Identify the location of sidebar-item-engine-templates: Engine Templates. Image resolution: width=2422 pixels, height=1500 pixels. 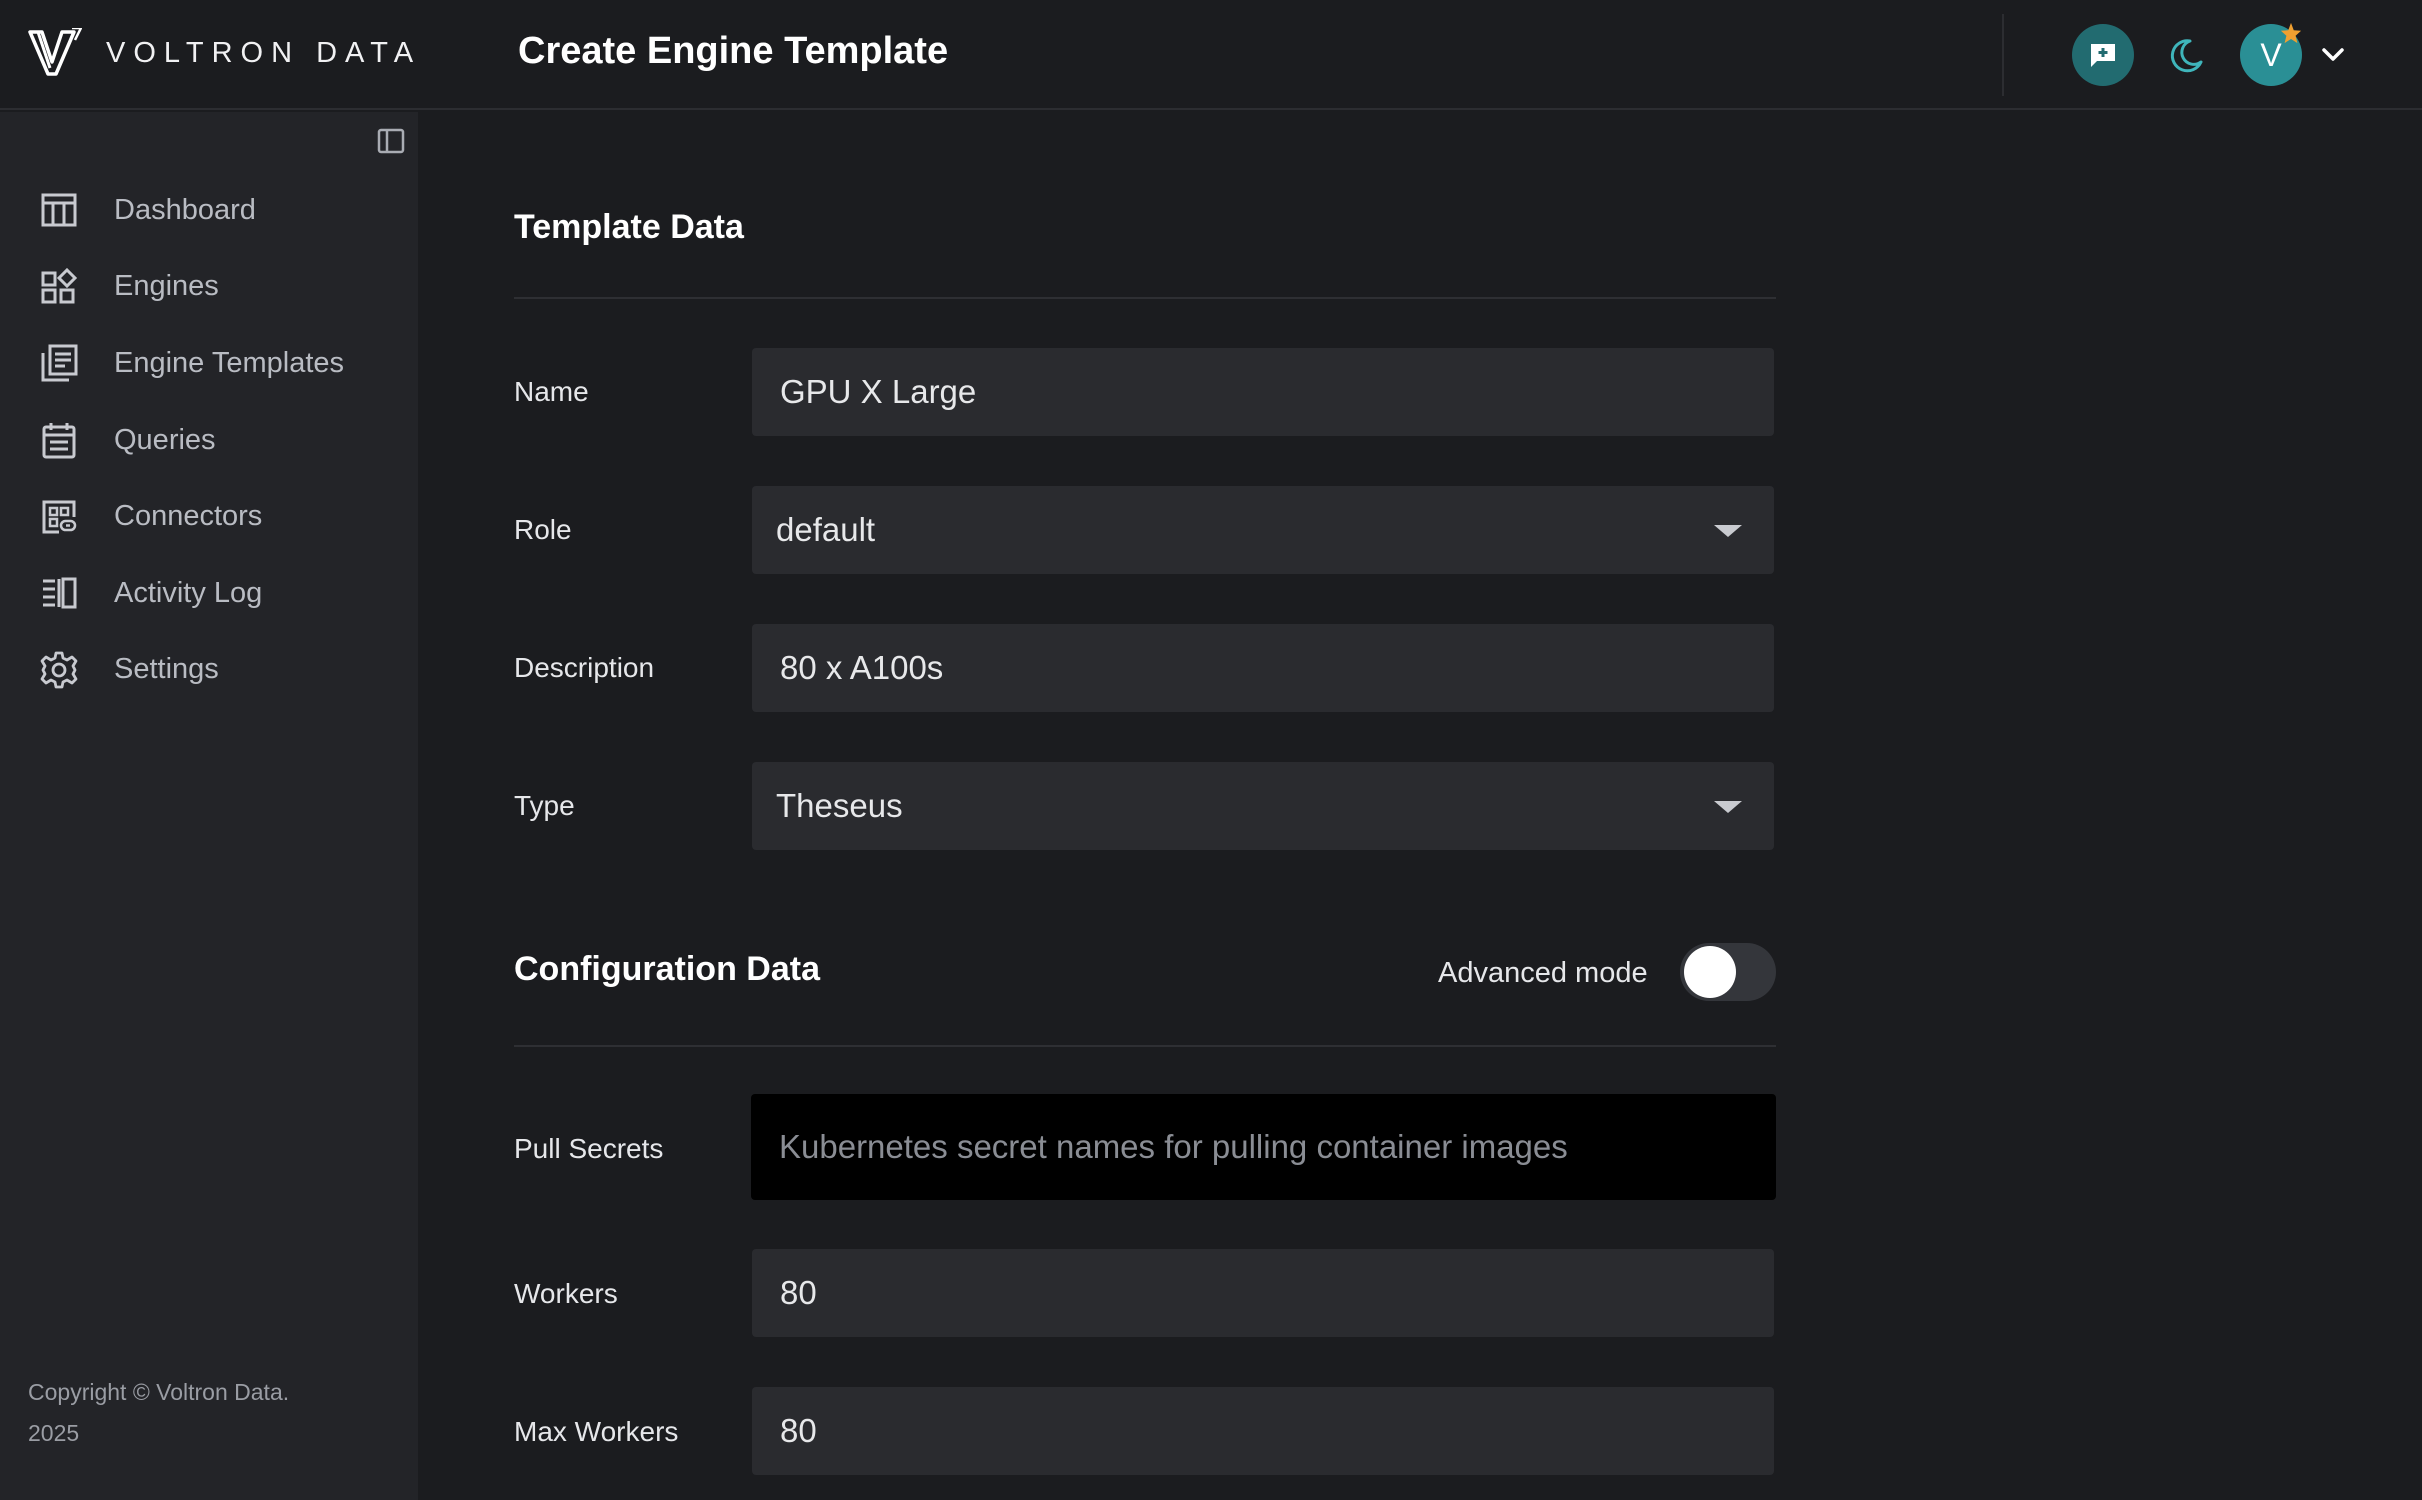
(209, 363).